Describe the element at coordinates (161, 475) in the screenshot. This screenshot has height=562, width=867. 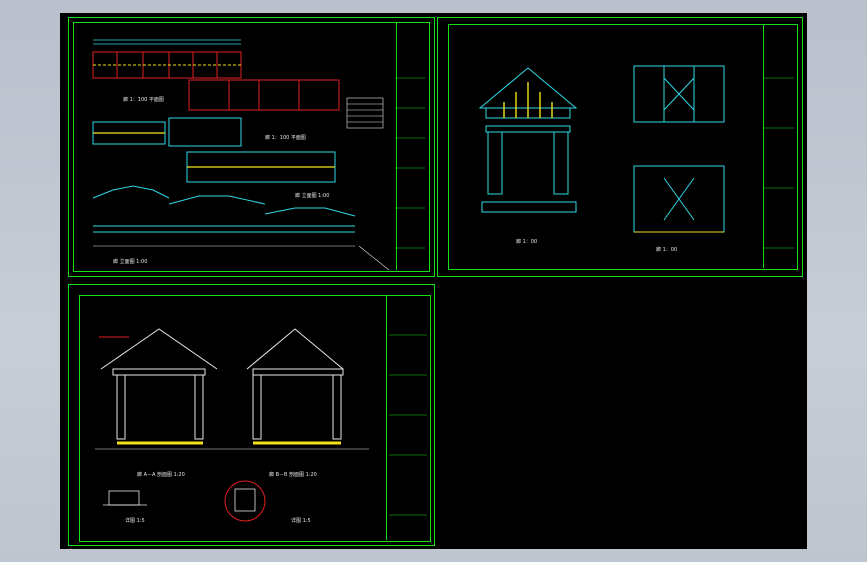
I see `view-title: 廊 A－A 剖面图 1:20` at that location.